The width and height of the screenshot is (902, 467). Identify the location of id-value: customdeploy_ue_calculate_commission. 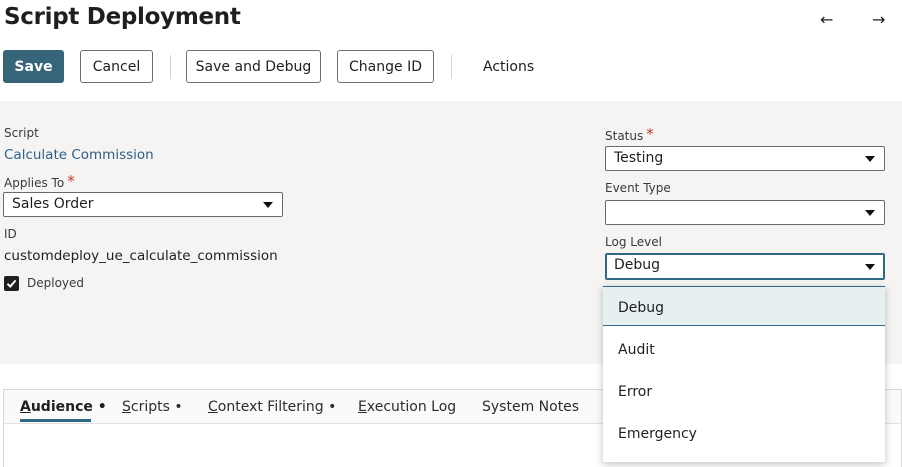
(141, 256).